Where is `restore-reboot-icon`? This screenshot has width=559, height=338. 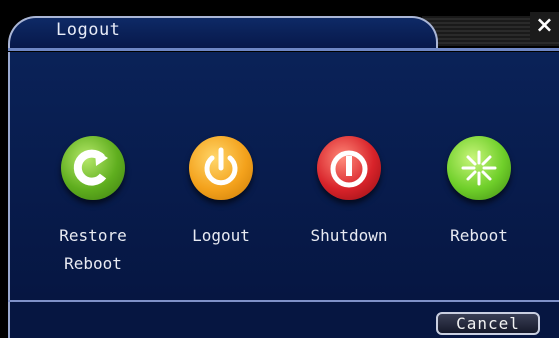 restore-reboot-icon is located at coordinates (93, 168).